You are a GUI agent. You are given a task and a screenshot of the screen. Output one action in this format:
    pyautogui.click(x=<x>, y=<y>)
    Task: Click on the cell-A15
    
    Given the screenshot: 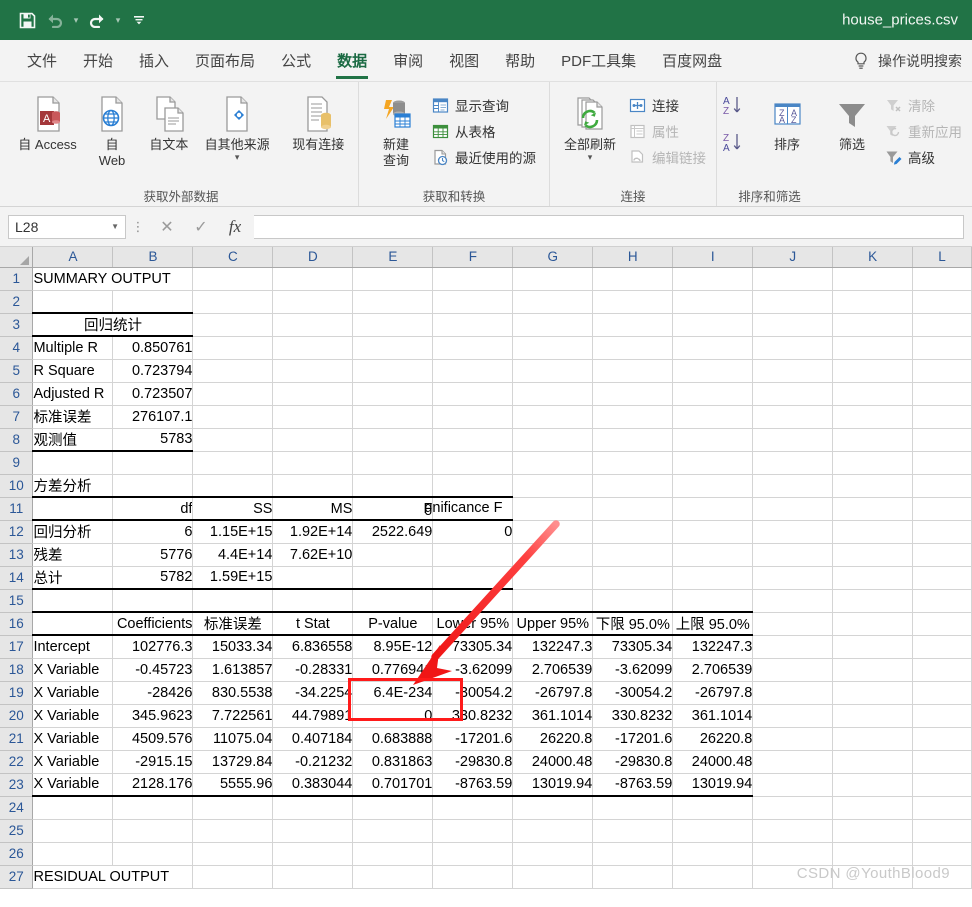 What is the action you would take?
    pyautogui.click(x=73, y=601)
    